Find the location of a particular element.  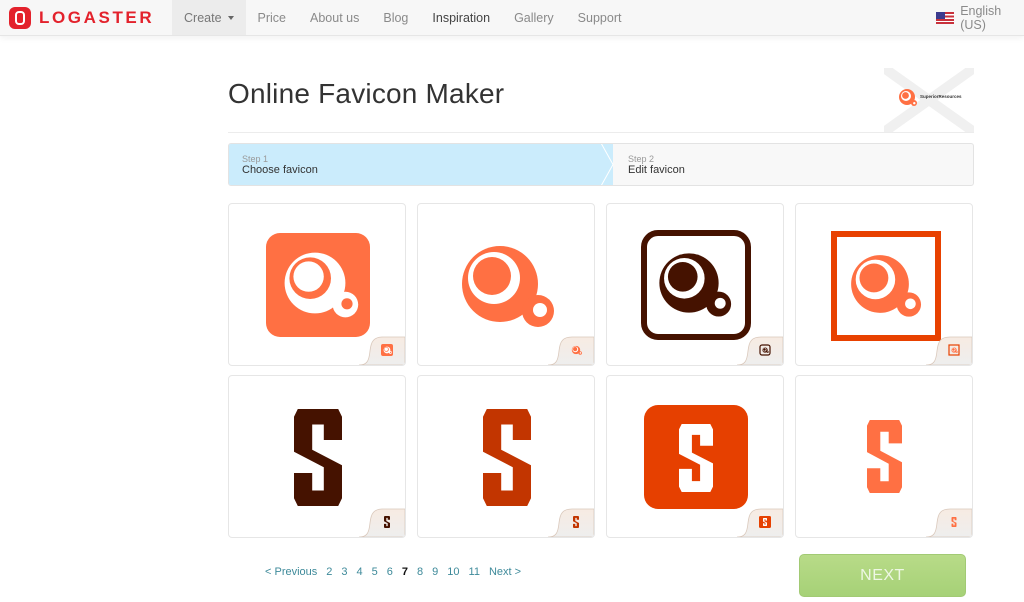

nav-item-about-us: About us is located at coordinates (334, 17).